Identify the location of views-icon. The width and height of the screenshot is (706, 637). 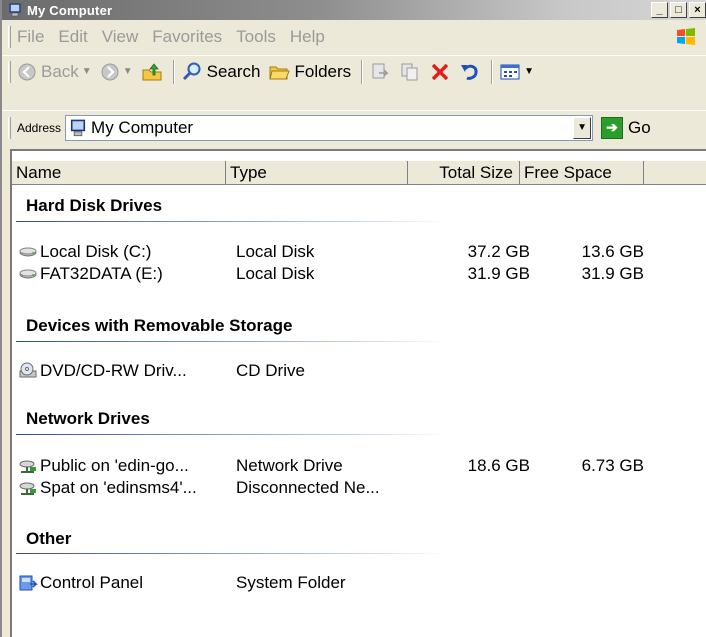
(510, 71).